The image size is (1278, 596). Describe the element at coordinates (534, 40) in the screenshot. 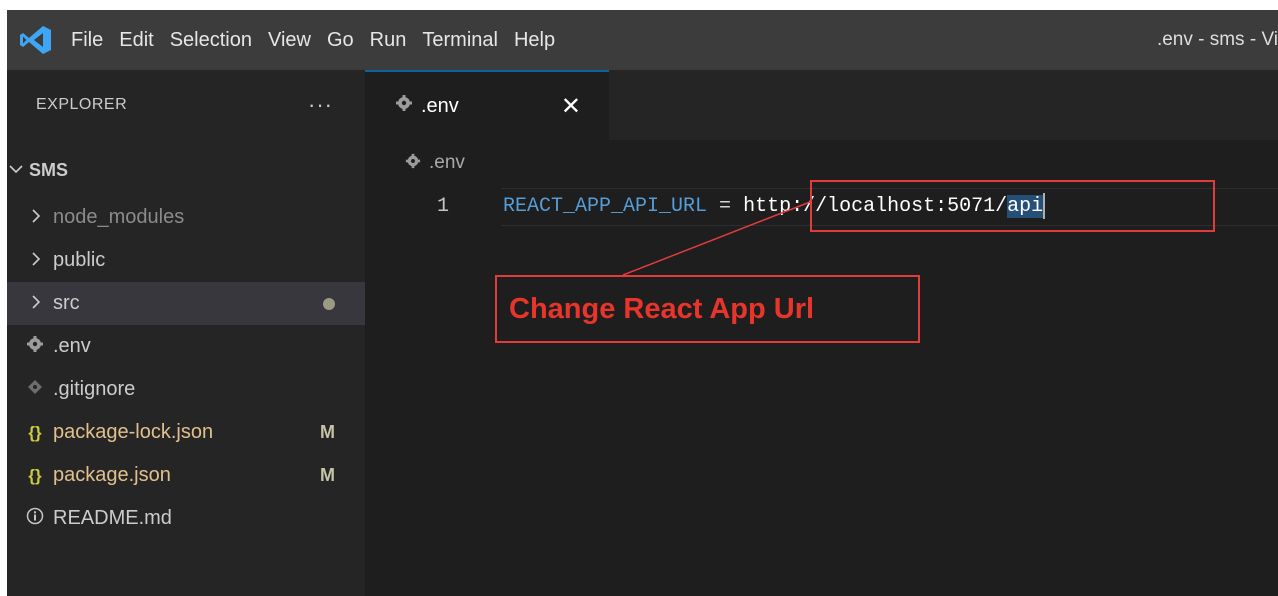

I see `menu-help: Help` at that location.